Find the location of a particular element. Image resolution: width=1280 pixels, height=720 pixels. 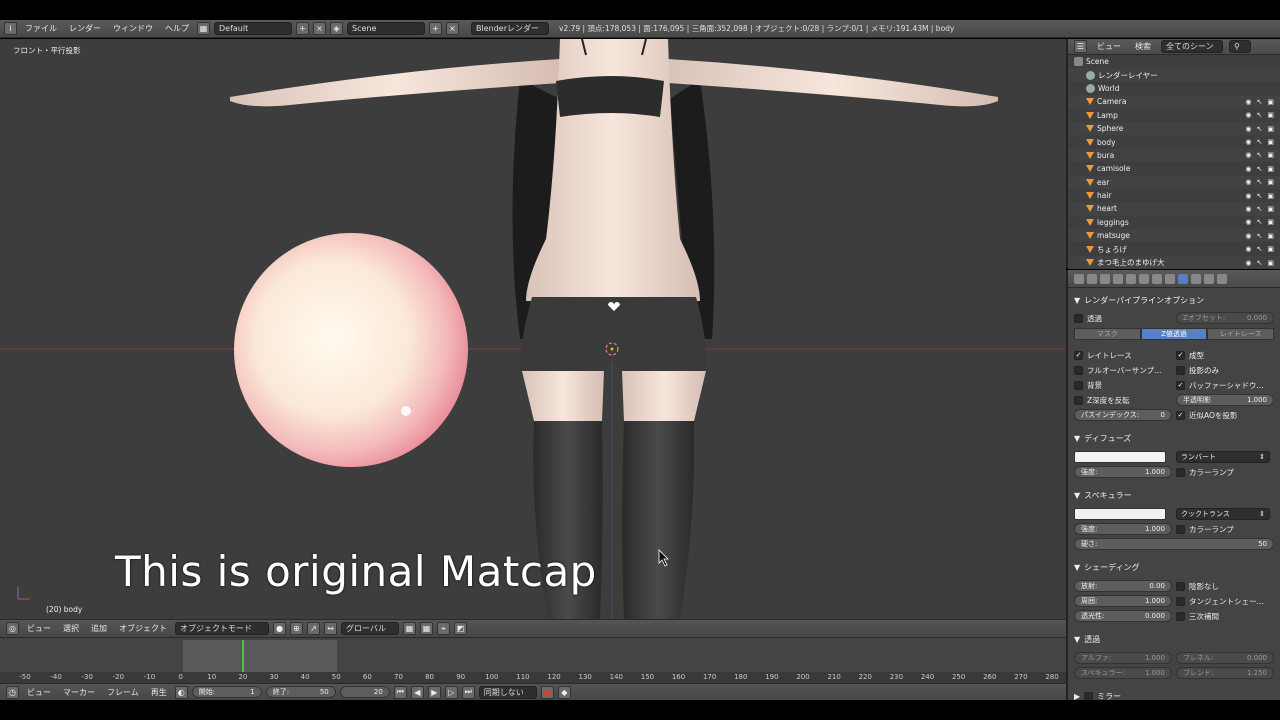

alpha-field: アルファ: 1.000 is located at coordinates (1123, 658).